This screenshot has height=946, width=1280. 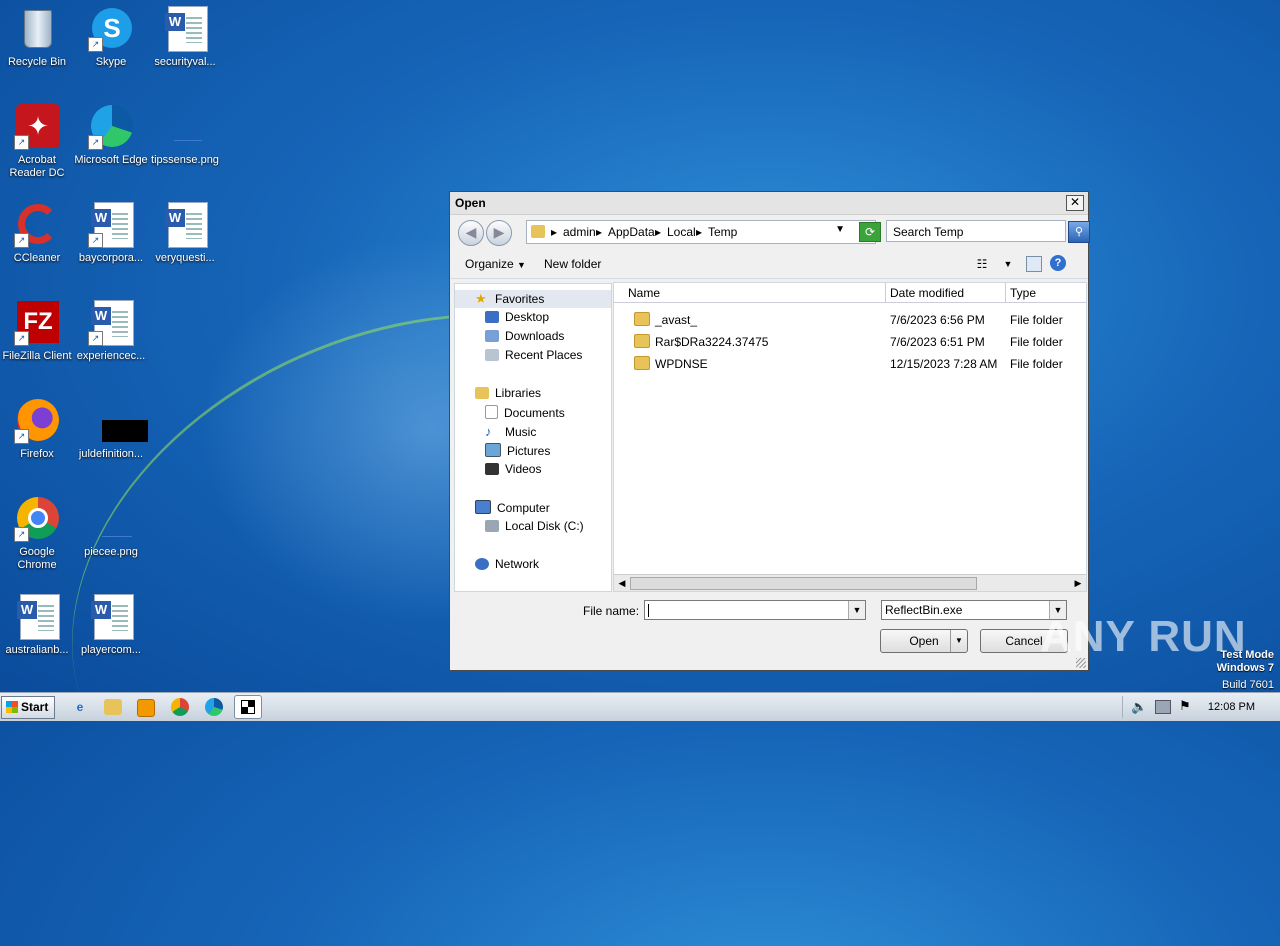 I want to click on desktop-icon-tipssense: tipssense.png, so click(x=185, y=135).